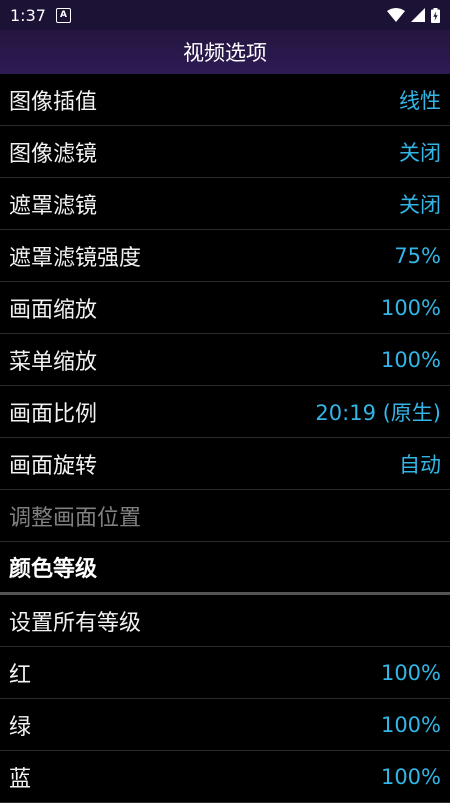 This screenshot has height=803, width=450. I want to click on wifi-icon, so click(396, 15).